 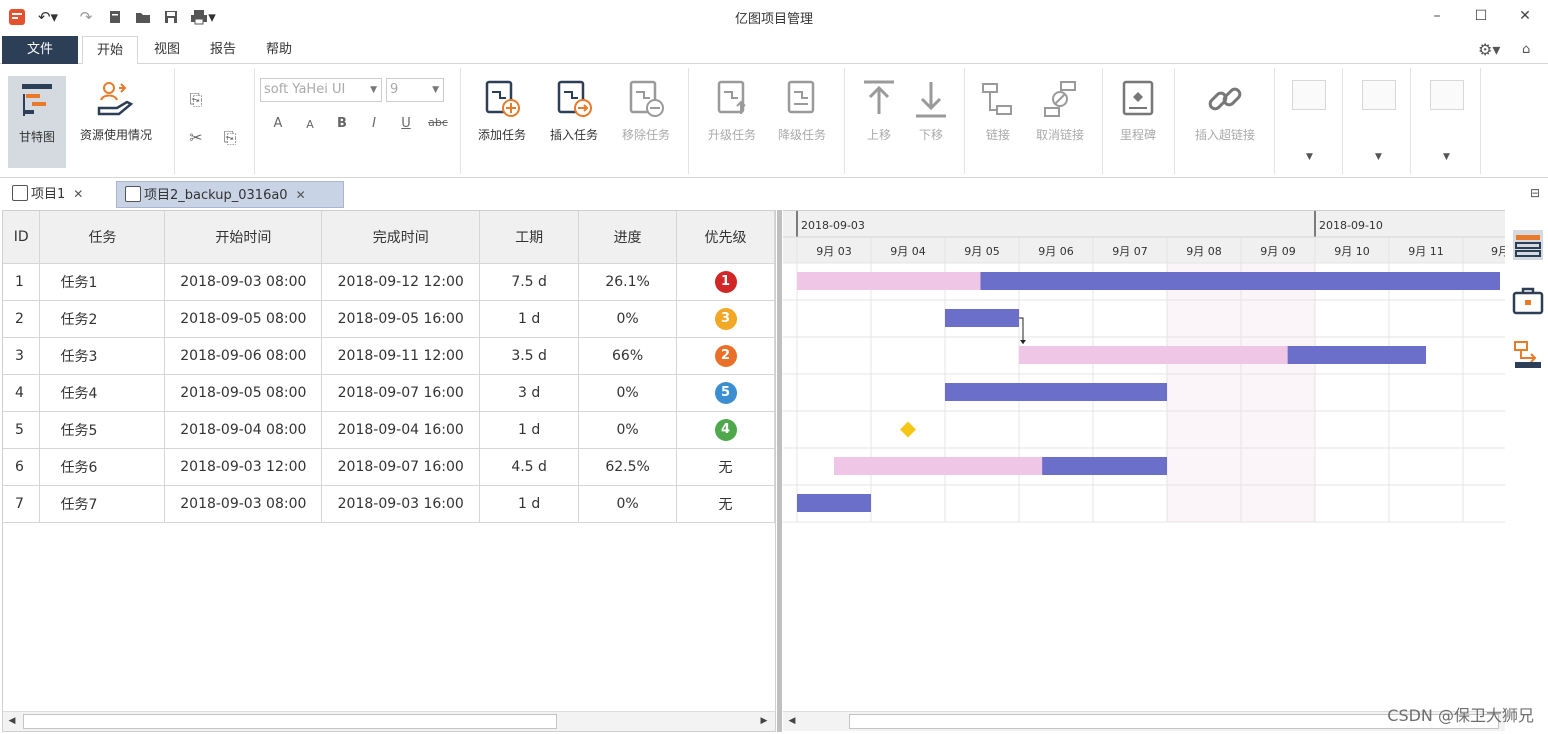 What do you see at coordinates (764, 721) in the screenshot?
I see `scroll-right-icon: ▶` at bounding box center [764, 721].